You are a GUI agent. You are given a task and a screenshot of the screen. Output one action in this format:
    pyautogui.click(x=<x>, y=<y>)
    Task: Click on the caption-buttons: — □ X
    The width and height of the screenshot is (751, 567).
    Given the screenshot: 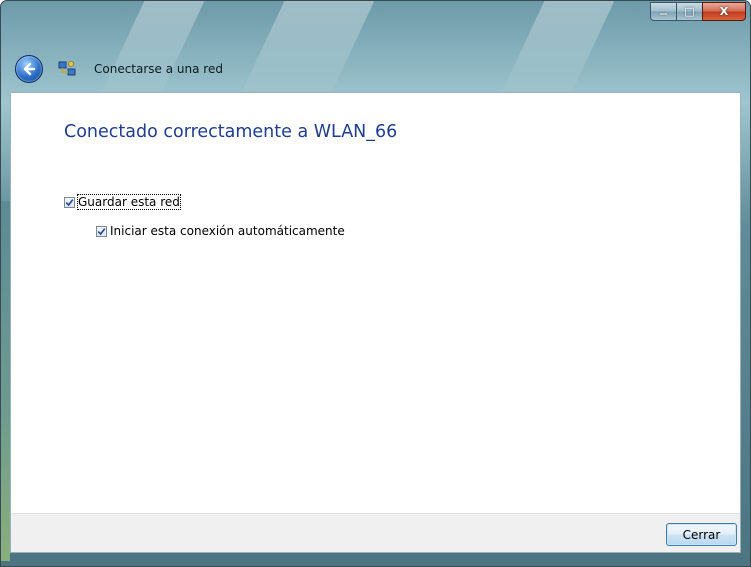 What is the action you would take?
    pyautogui.click(x=698, y=11)
    